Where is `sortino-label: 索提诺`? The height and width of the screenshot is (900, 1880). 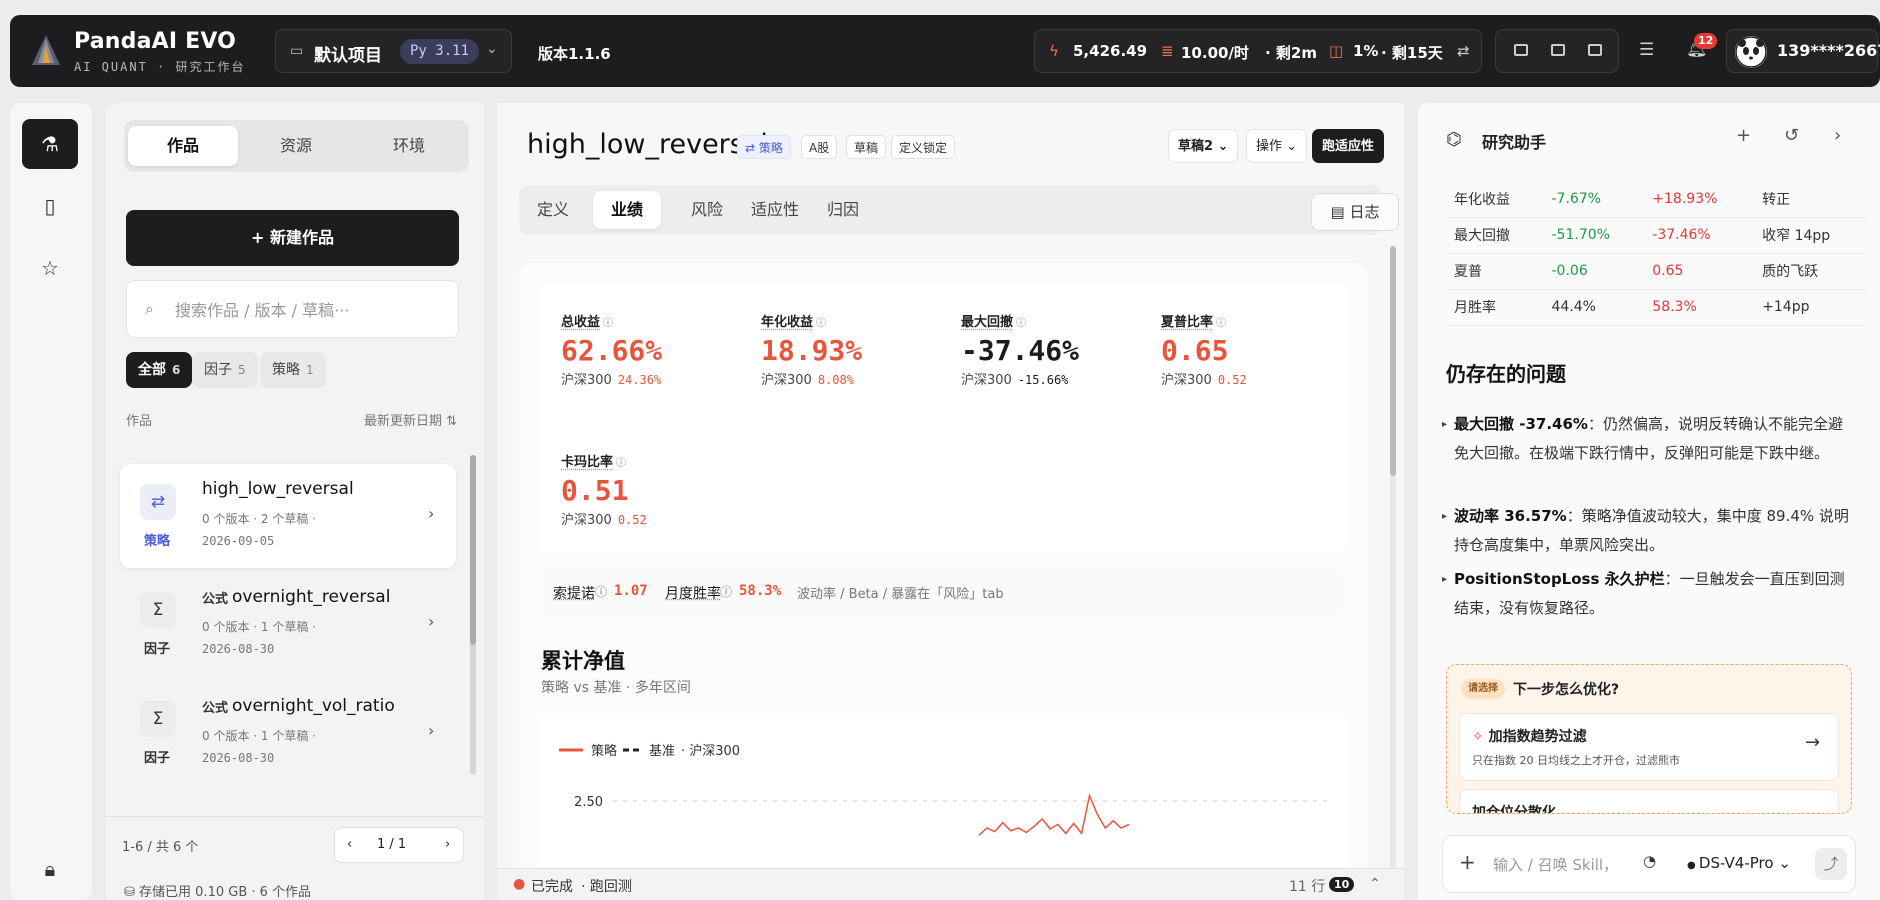 sortino-label: 索提诺 is located at coordinates (574, 594).